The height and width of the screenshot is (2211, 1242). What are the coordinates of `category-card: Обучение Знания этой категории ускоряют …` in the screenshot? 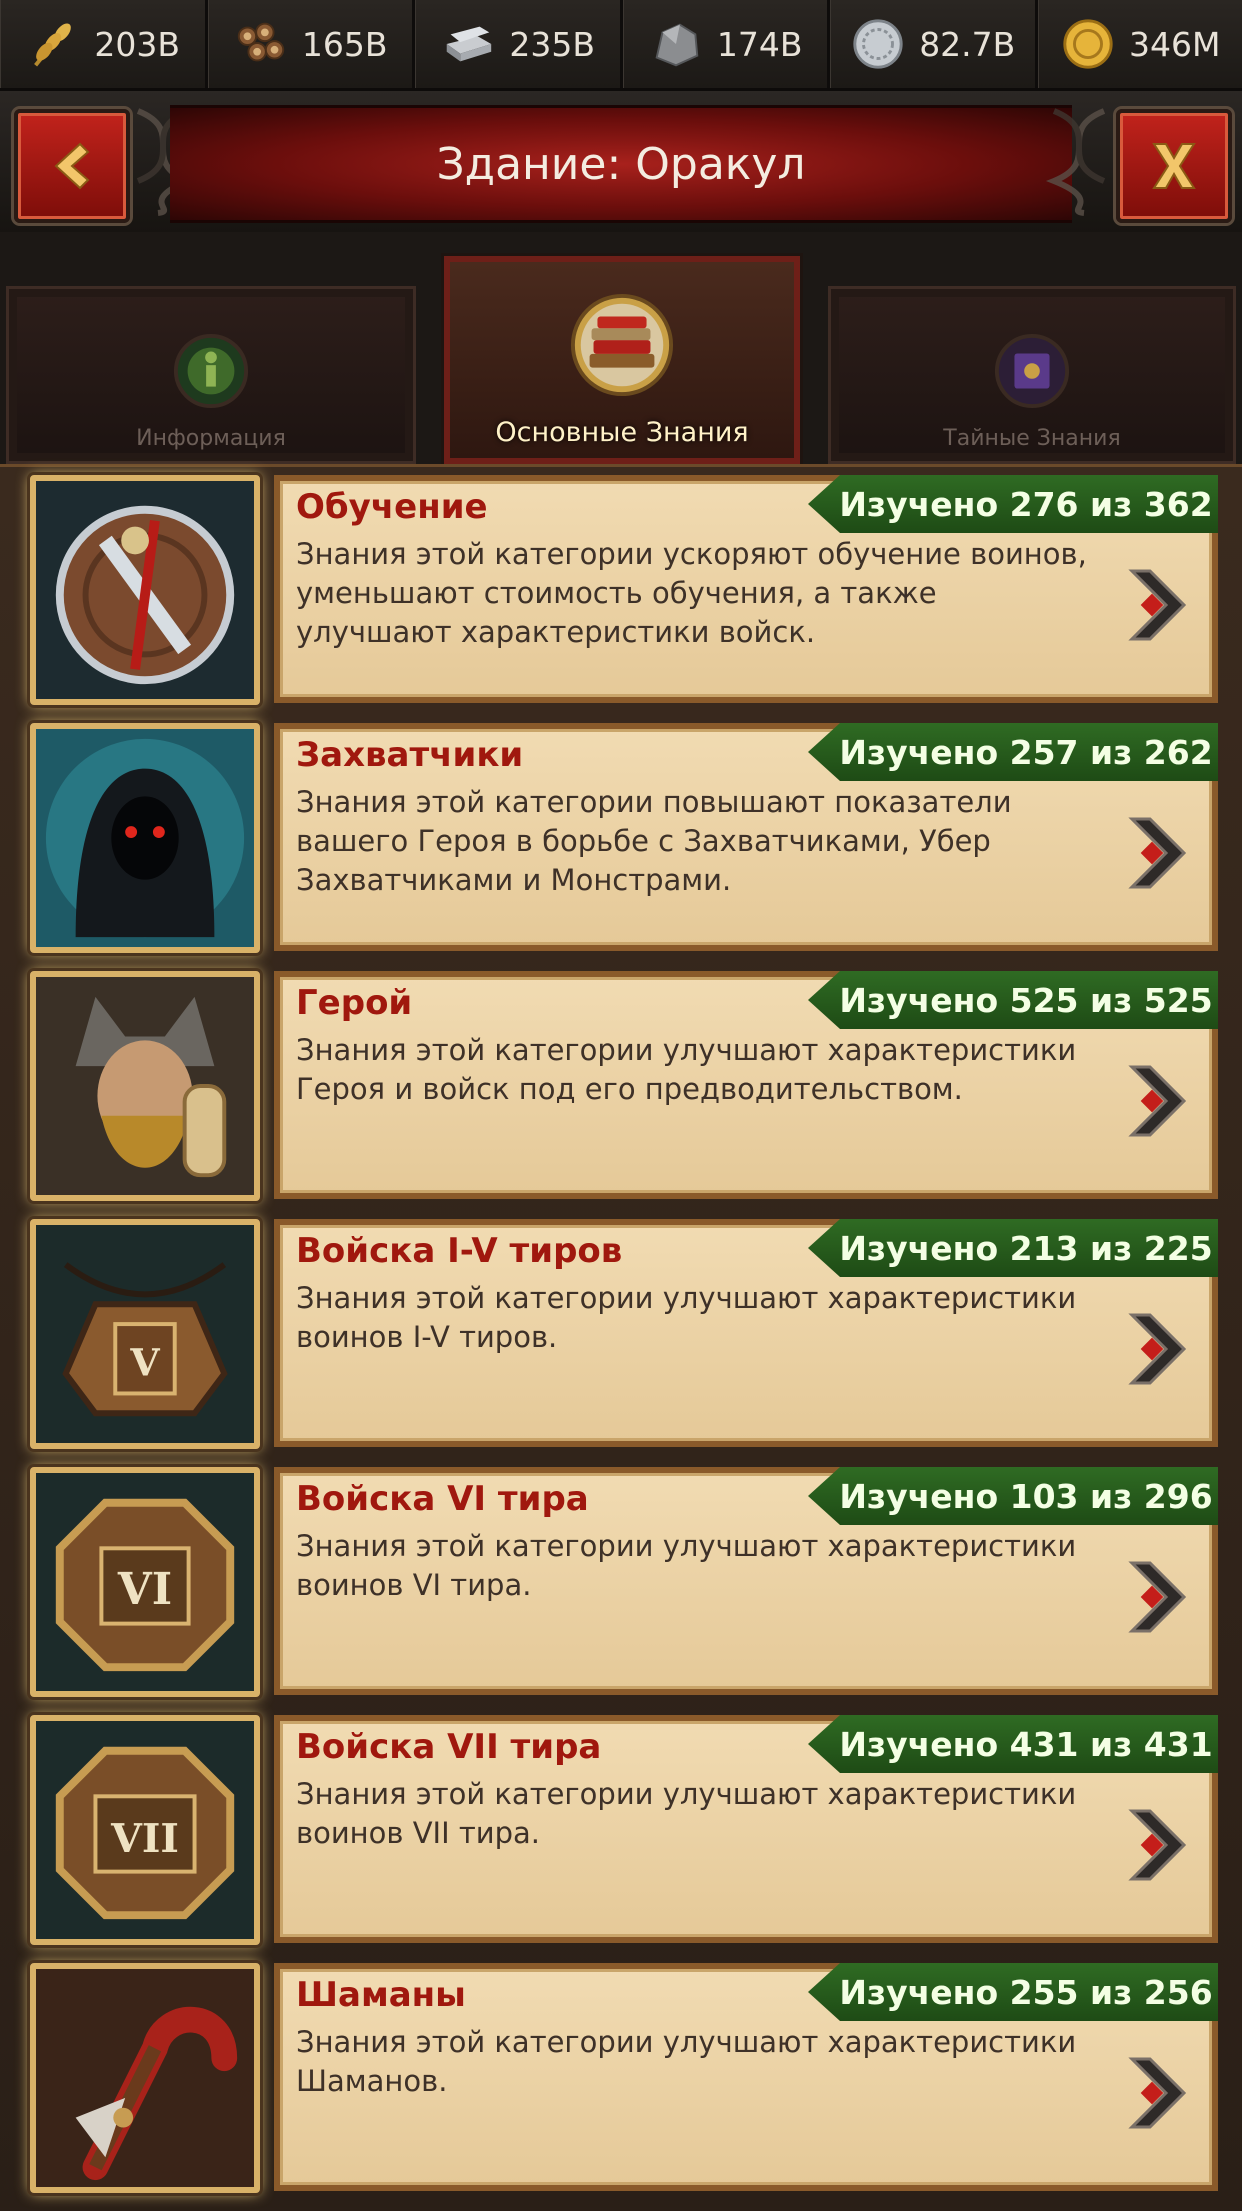 It's located at (746, 589).